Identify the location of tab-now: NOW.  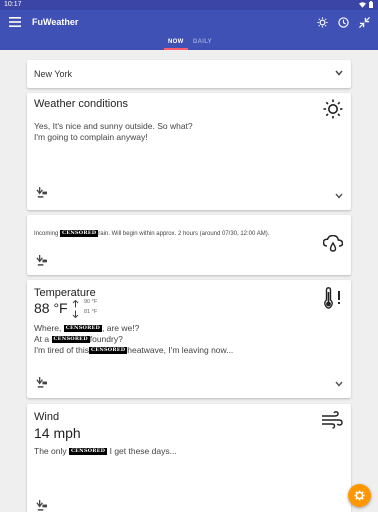
(176, 42).